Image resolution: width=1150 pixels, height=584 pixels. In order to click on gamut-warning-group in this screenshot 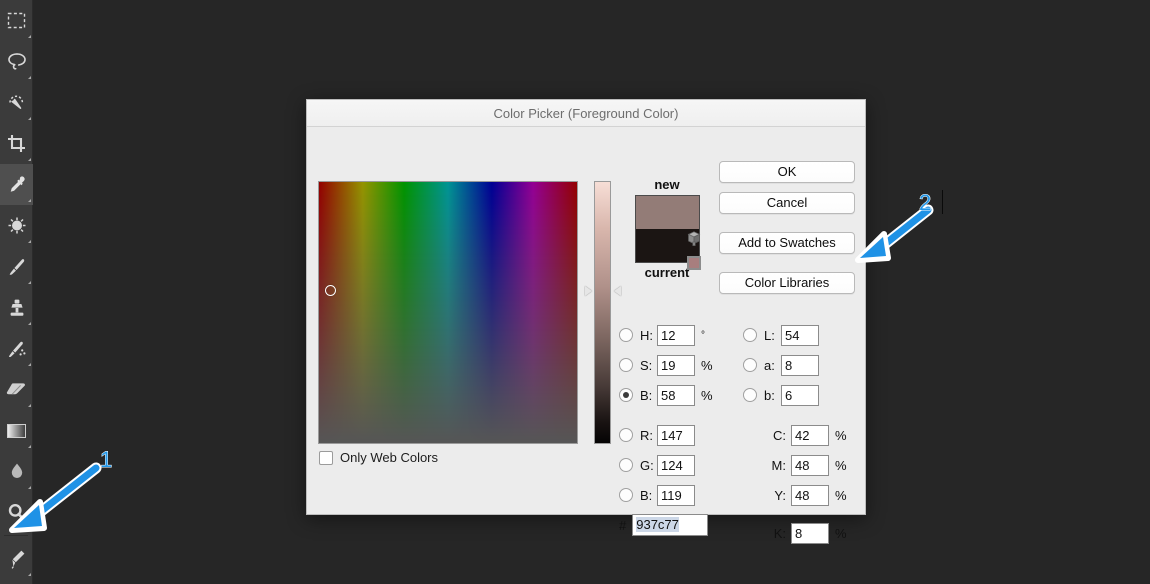, I will do `click(696, 250)`.